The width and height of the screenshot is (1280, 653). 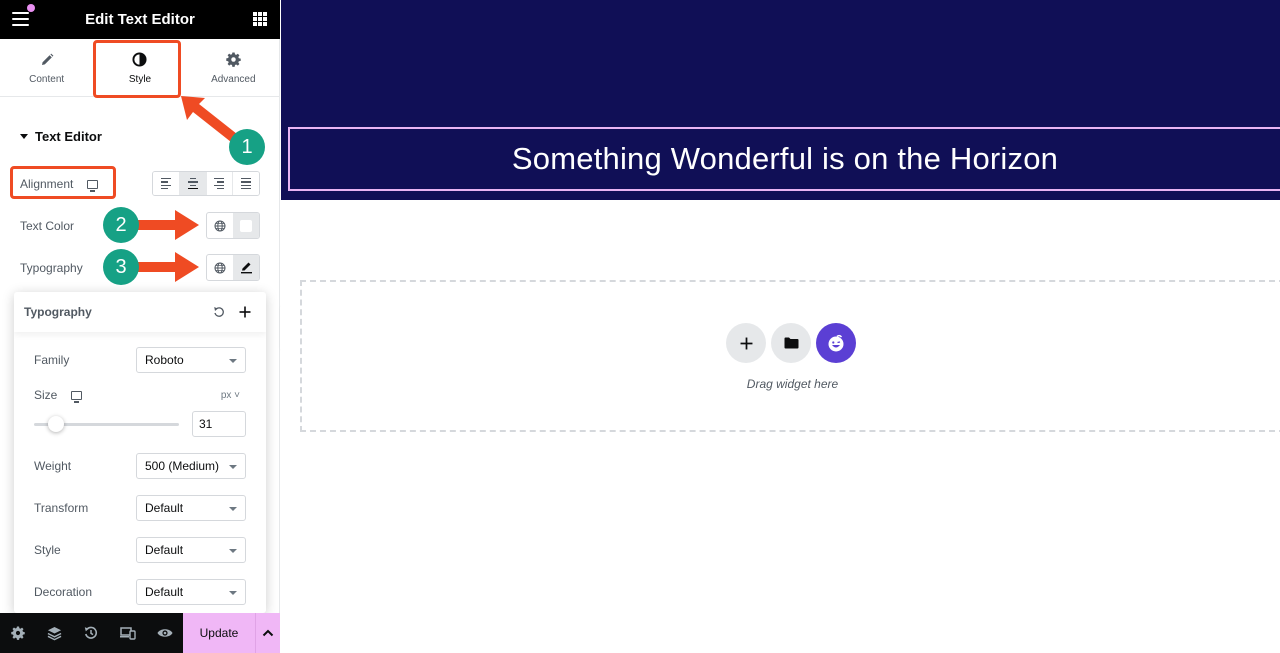 I want to click on history-icon, so click(x=91, y=632).